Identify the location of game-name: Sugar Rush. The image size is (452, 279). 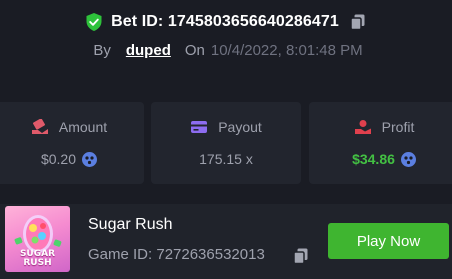
(130, 225).